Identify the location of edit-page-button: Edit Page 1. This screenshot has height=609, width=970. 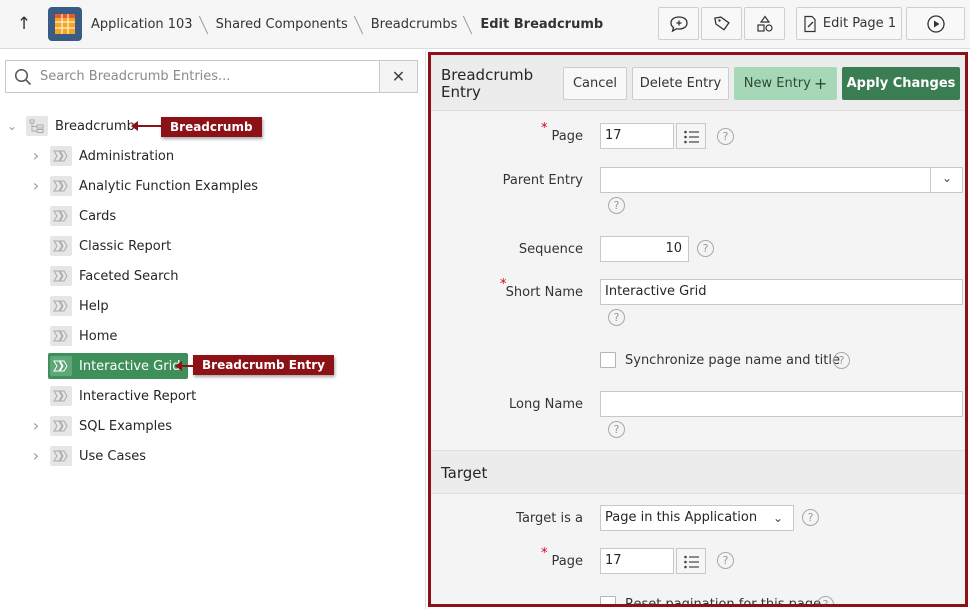
(849, 23).